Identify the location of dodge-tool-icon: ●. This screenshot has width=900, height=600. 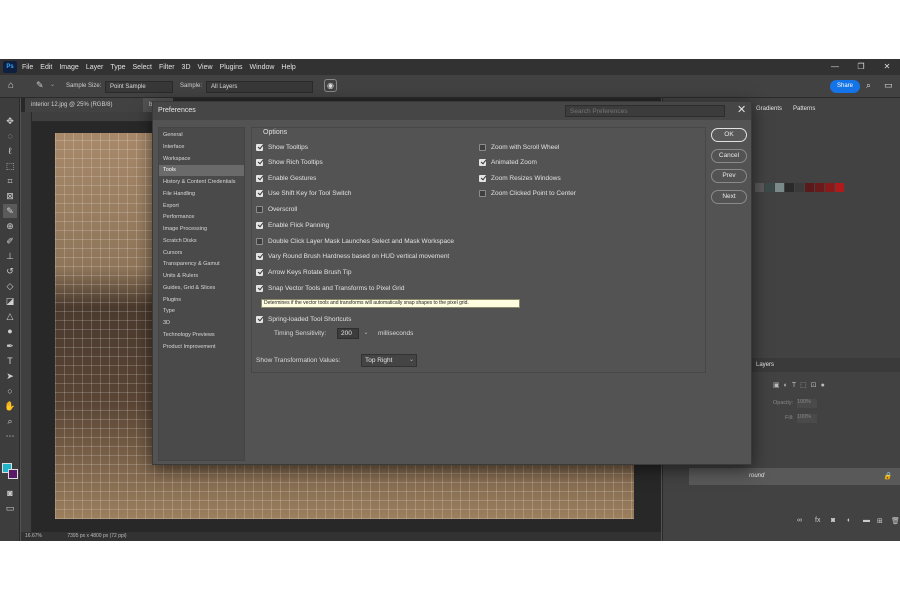
(10, 331).